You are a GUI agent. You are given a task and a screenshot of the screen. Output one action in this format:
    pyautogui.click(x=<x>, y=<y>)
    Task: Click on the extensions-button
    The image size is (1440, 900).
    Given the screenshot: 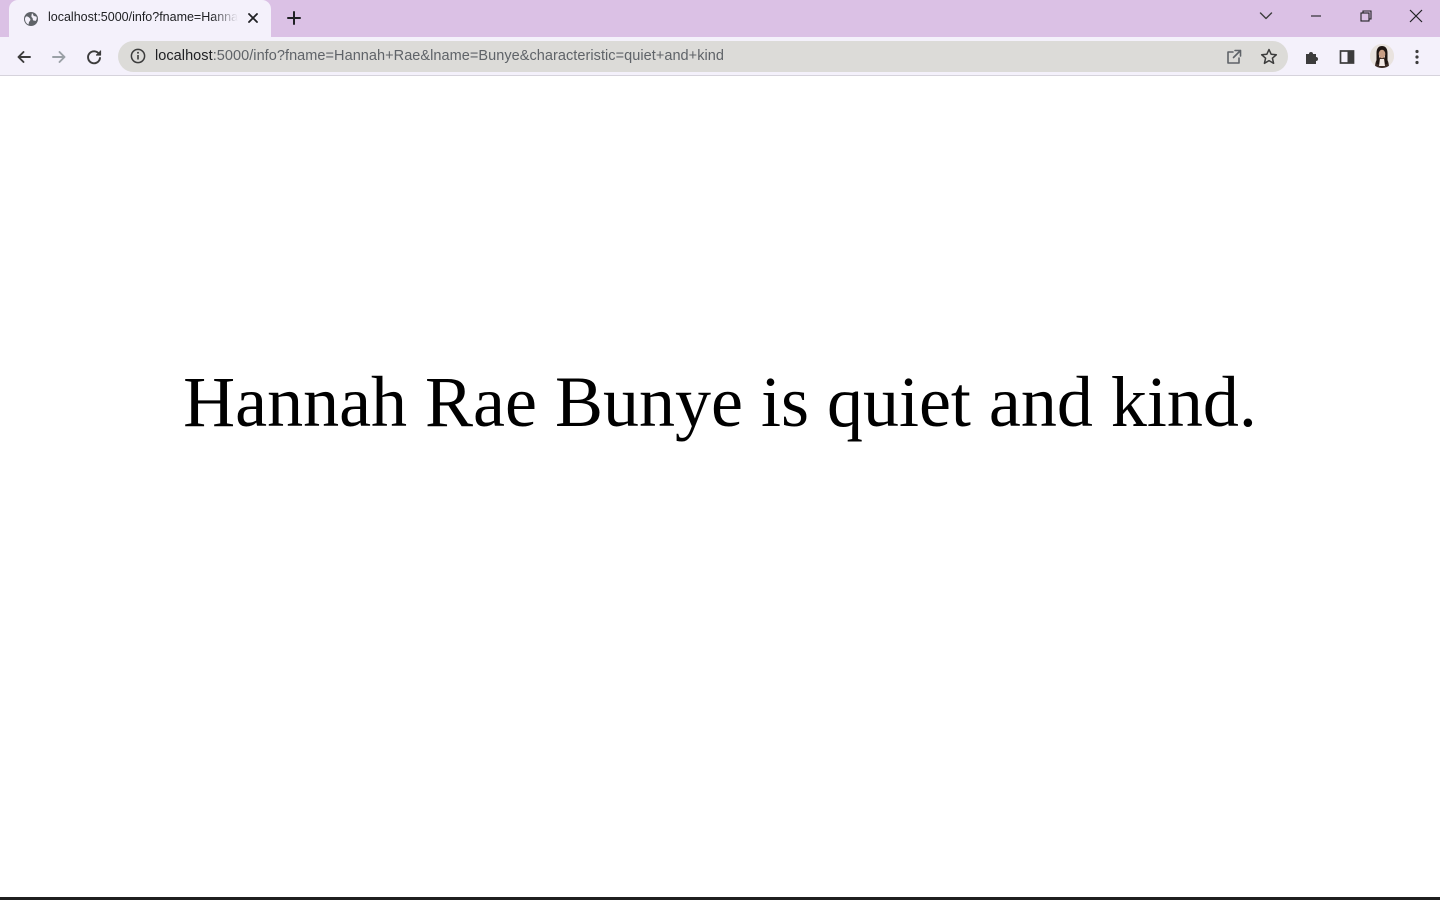 What is the action you would take?
    pyautogui.click(x=1312, y=57)
    